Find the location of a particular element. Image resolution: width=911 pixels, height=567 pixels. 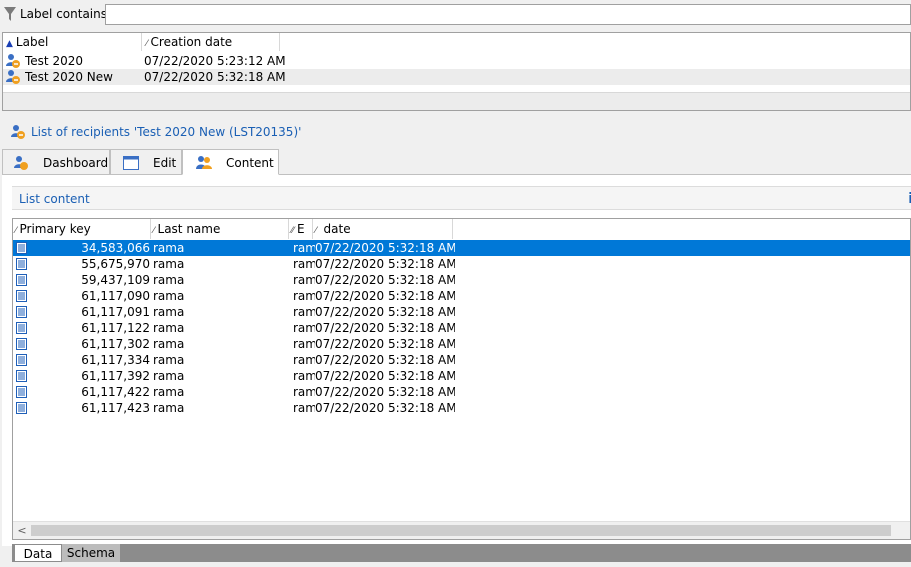

tab-data: Data is located at coordinates (38, 553).